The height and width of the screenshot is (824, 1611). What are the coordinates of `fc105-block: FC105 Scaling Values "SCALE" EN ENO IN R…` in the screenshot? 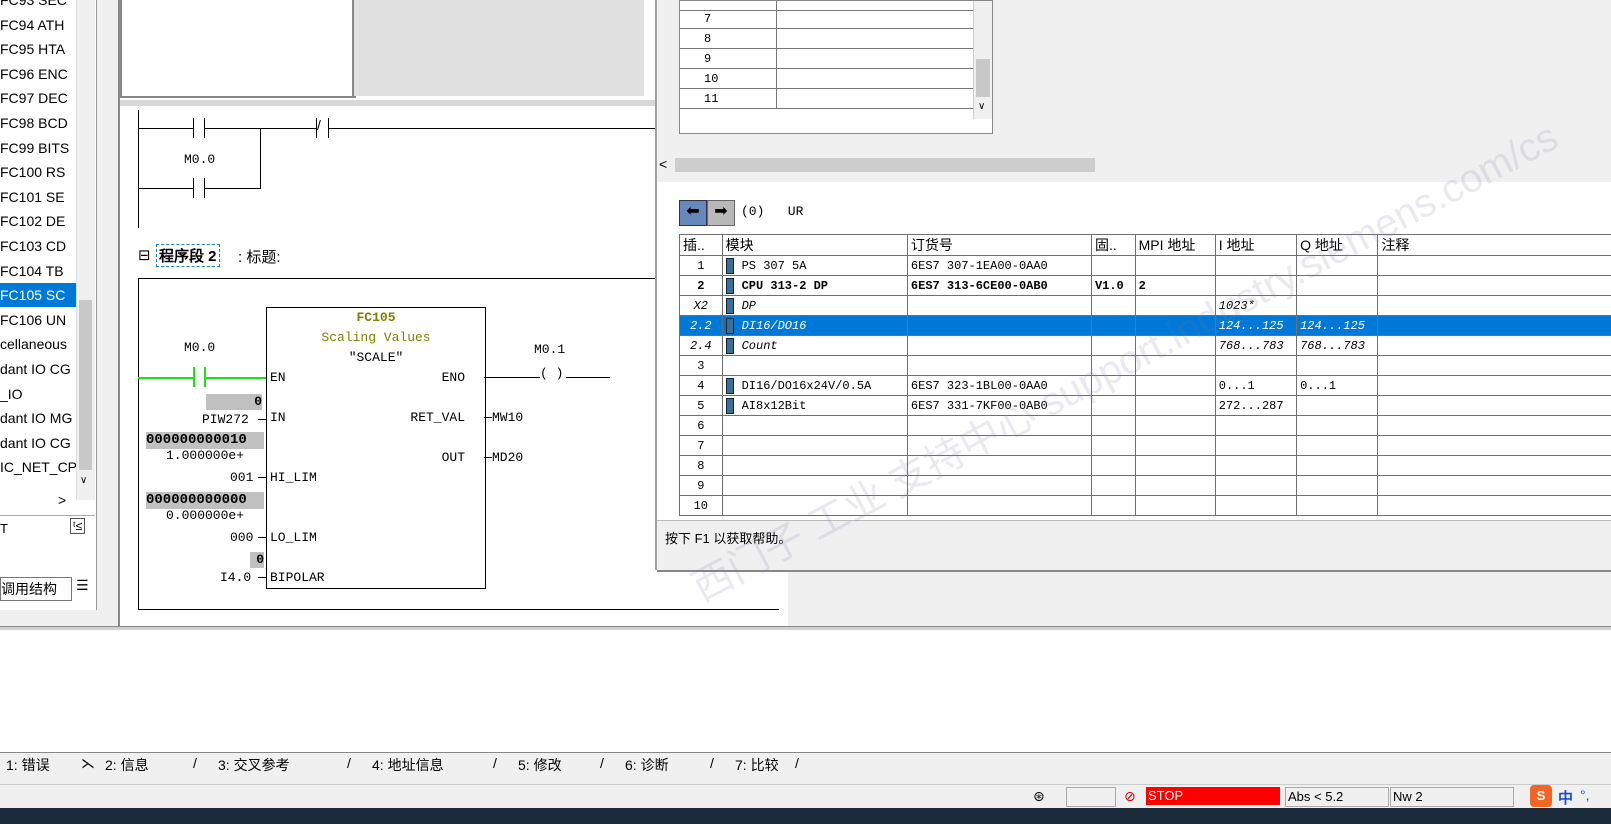 It's located at (376, 448).